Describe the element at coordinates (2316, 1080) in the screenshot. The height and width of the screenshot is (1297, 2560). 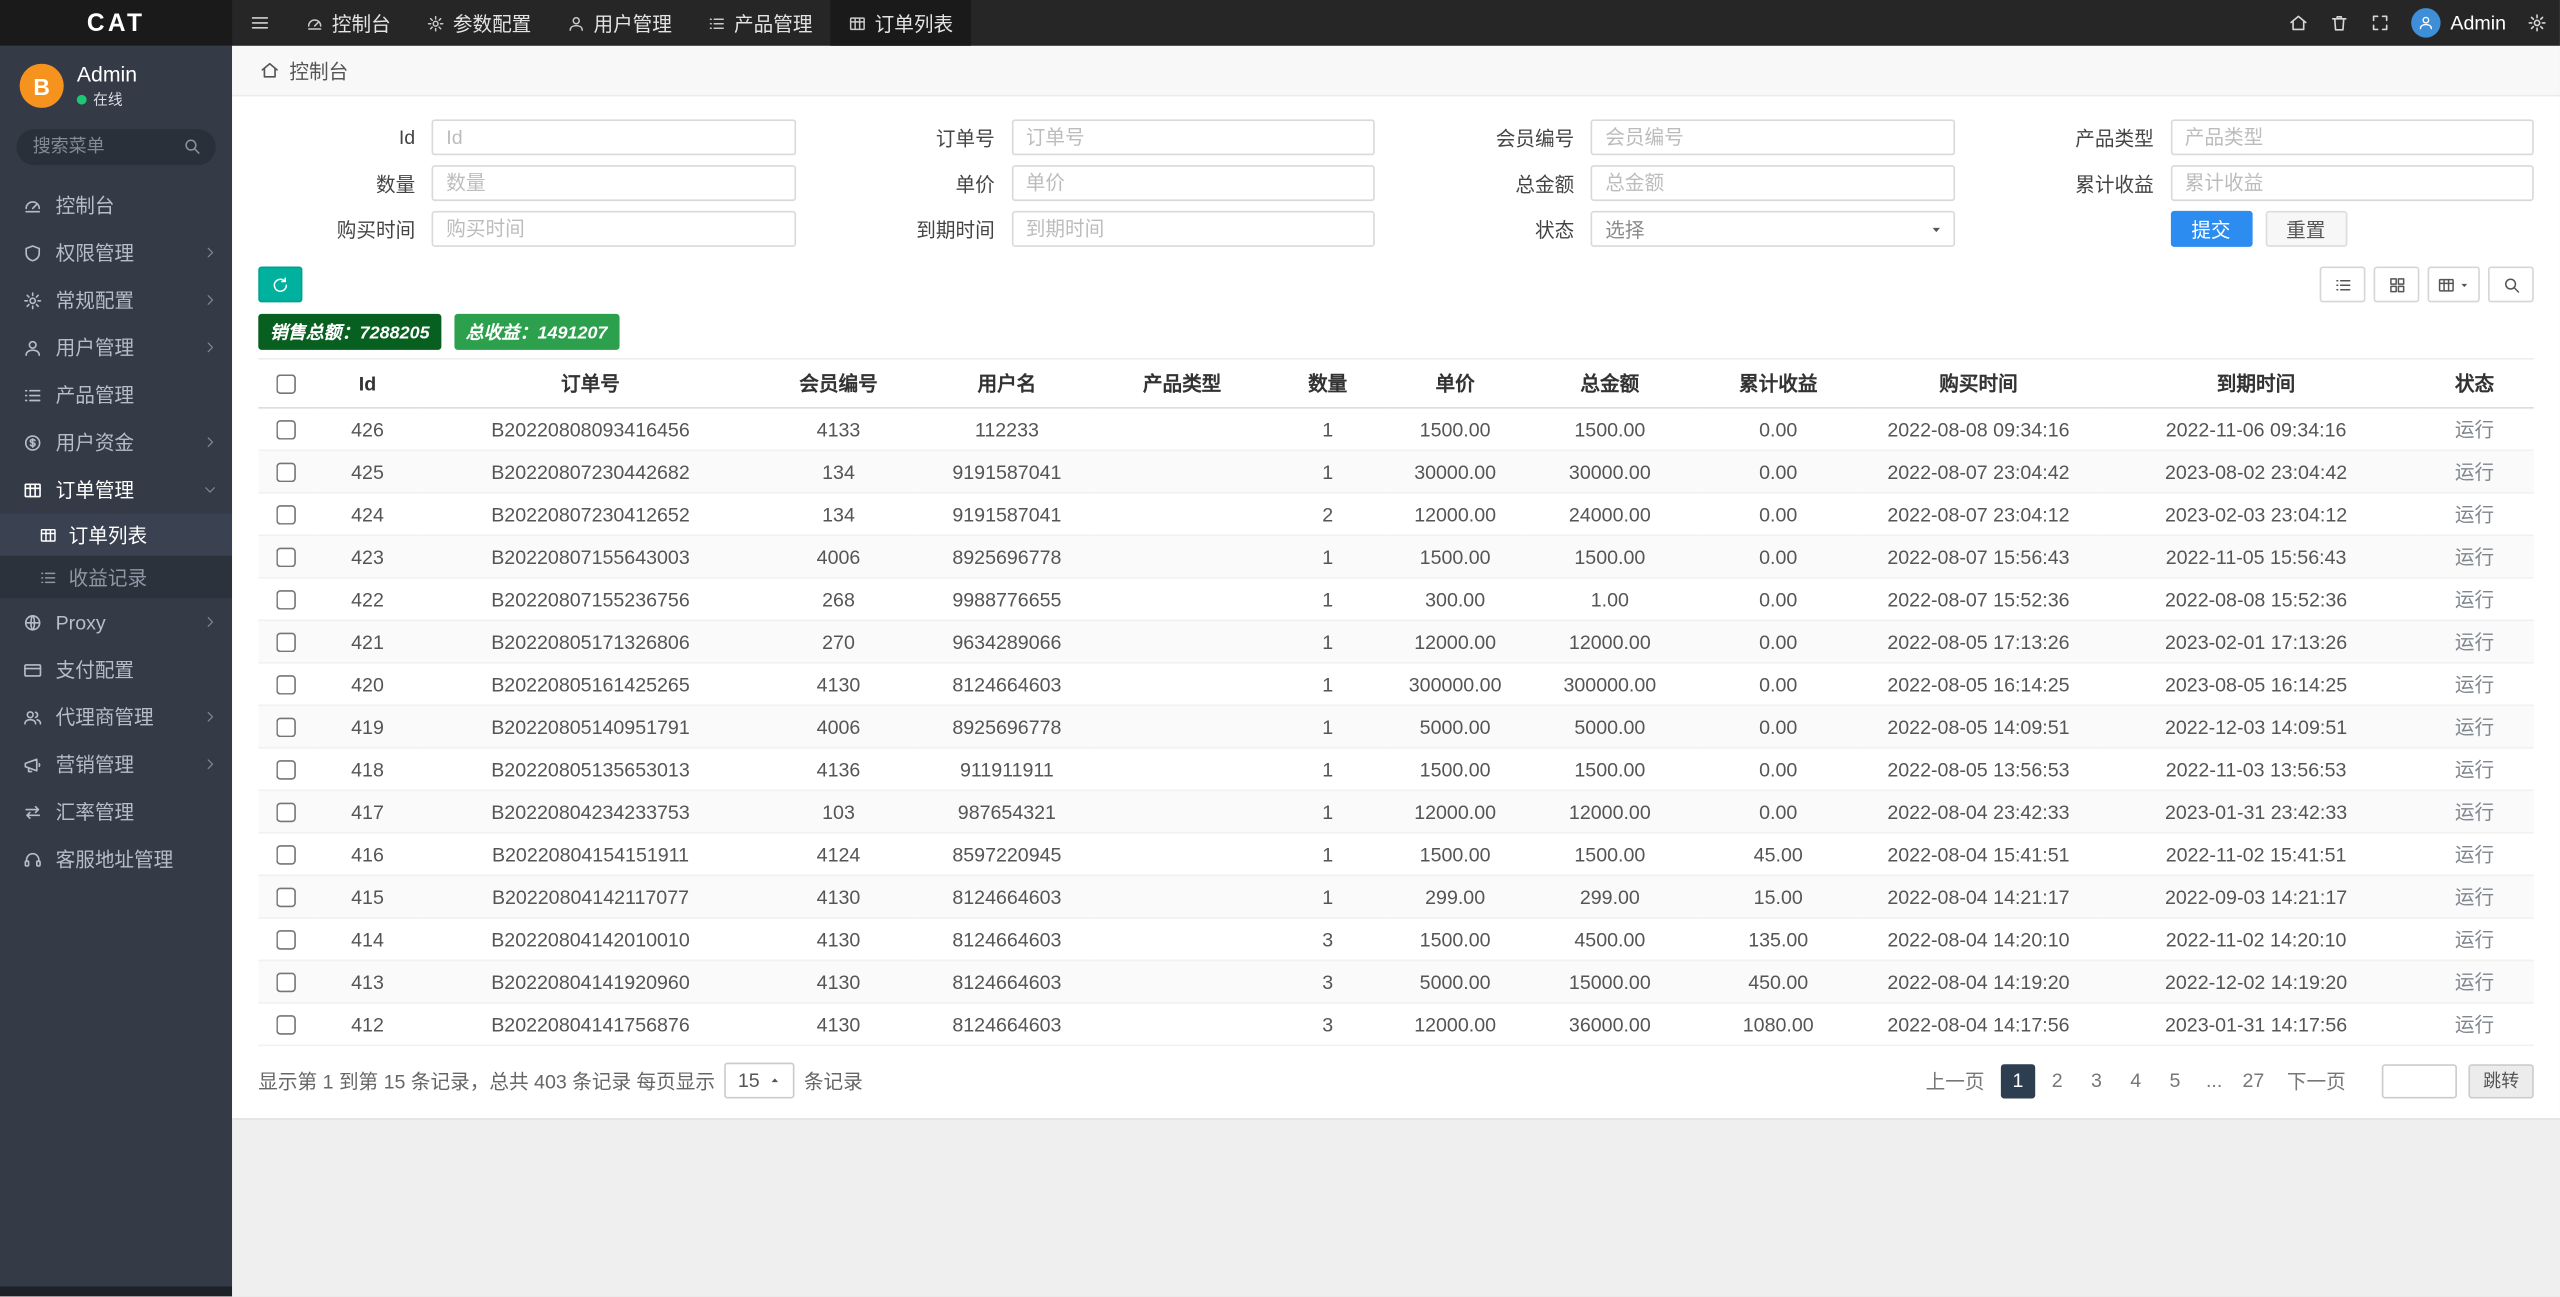
I see `next-page-button: 下一页` at that location.